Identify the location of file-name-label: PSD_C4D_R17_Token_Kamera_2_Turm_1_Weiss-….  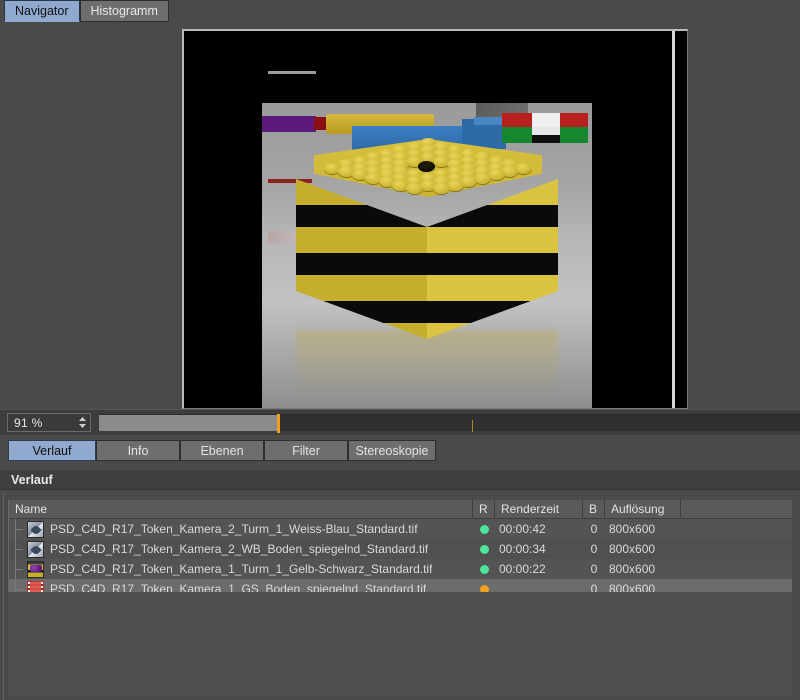
(234, 529).